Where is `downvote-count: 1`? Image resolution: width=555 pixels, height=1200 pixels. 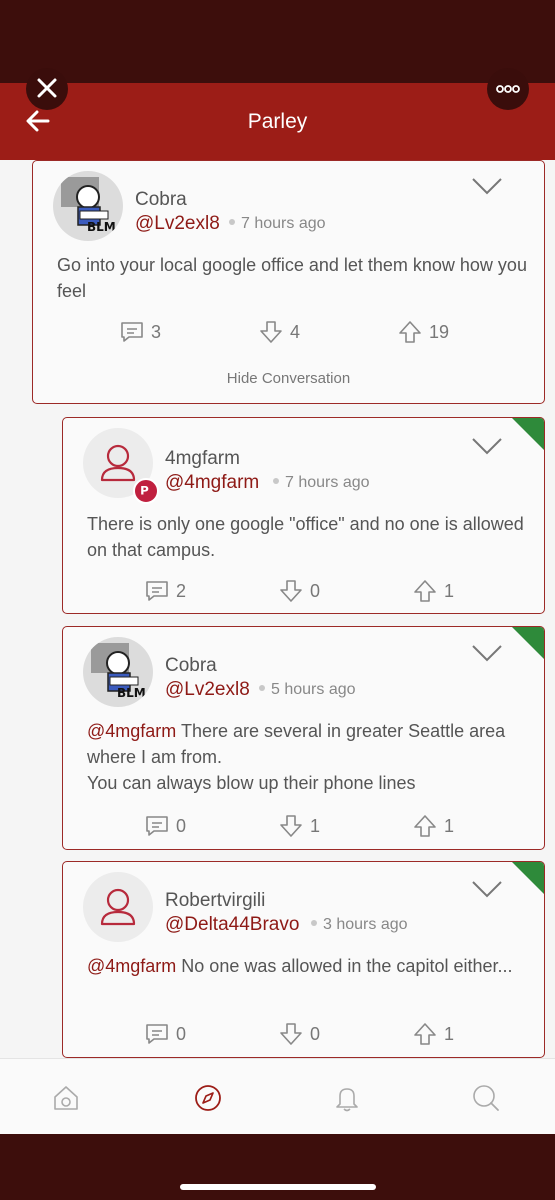
downvote-count: 1 is located at coordinates (315, 825).